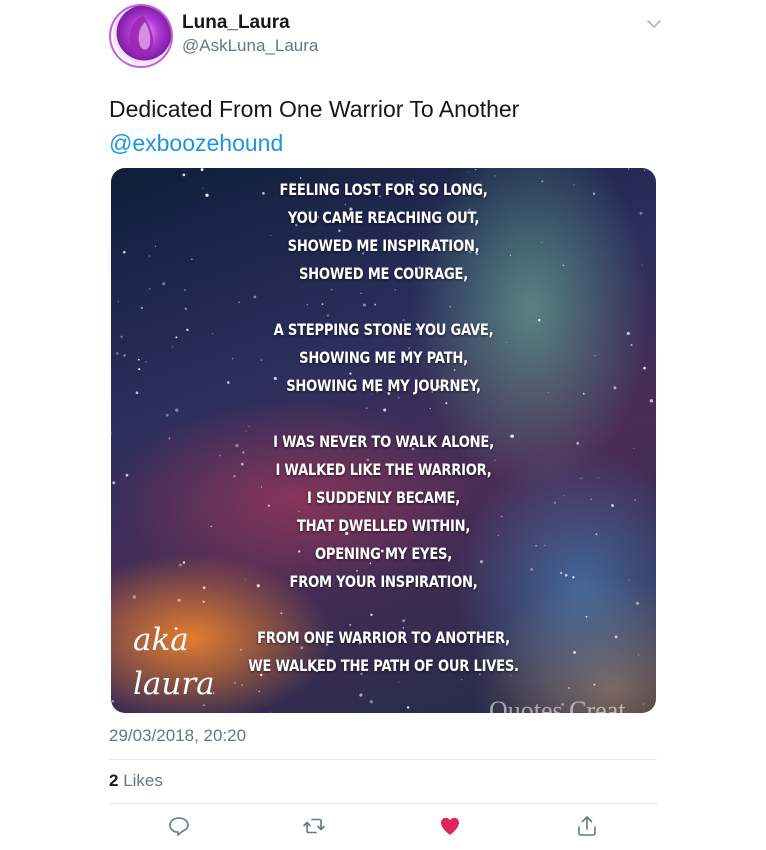 The width and height of the screenshot is (766, 850). I want to click on heart-icon, so click(450, 826).